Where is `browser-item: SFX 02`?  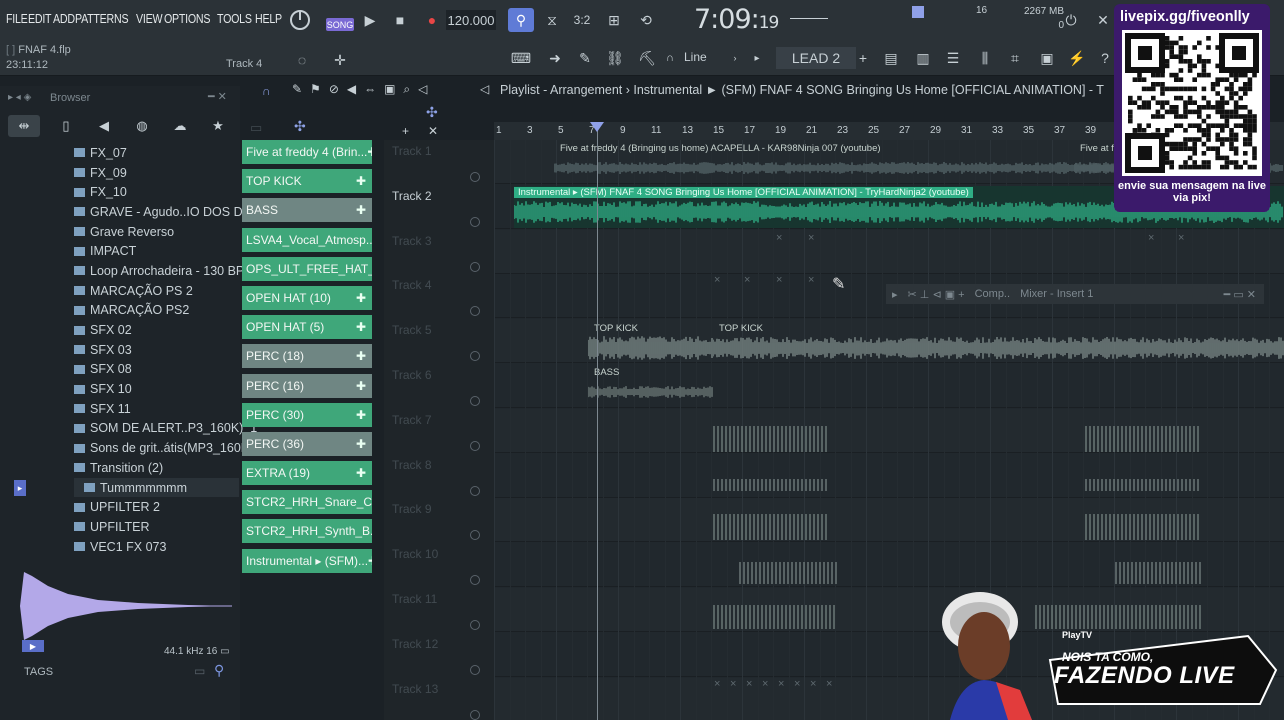 browser-item: SFX 02 is located at coordinates (156, 330).